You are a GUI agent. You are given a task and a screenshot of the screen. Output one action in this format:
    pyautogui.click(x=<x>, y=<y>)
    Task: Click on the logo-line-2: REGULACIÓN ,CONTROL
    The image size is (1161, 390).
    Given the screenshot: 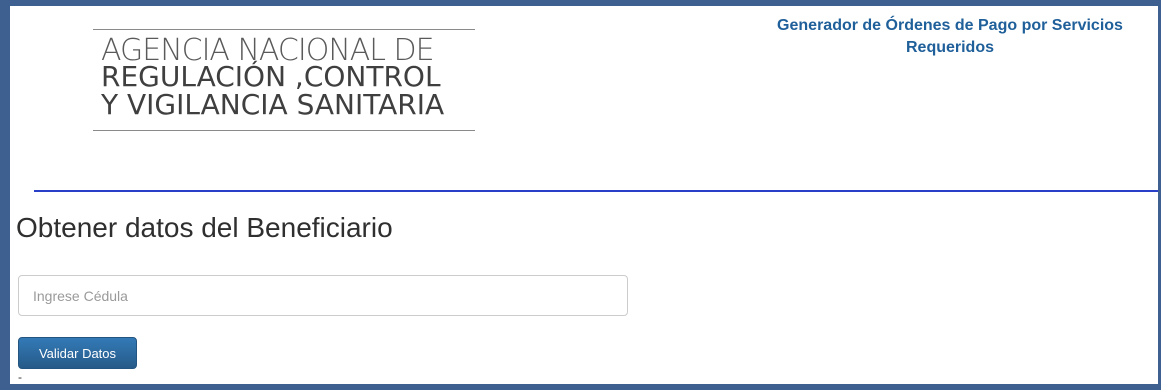 What is the action you would take?
    pyautogui.click(x=271, y=76)
    